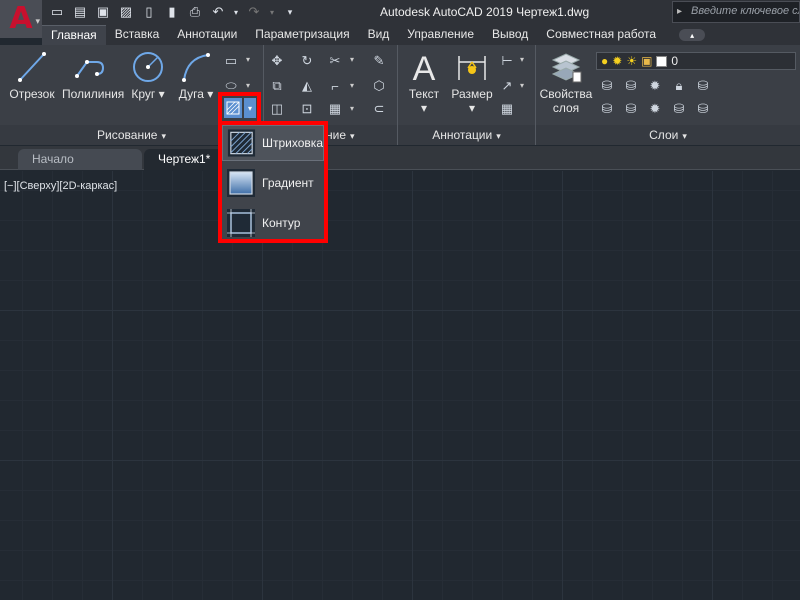 The image size is (800, 600). I want to click on web-mobile-icon: ▯, so click(149, 12).